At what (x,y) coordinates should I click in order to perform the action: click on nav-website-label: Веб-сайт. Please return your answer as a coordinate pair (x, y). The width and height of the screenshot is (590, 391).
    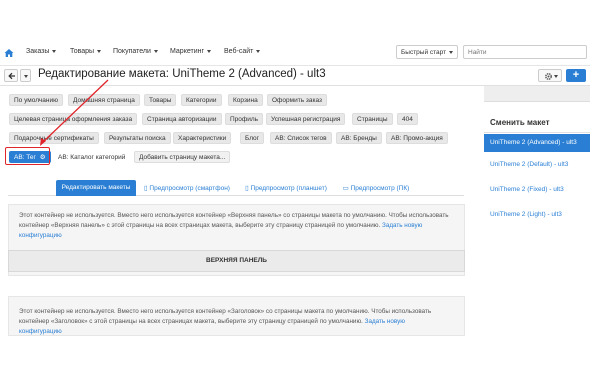
    Looking at the image, I should click on (239, 51).